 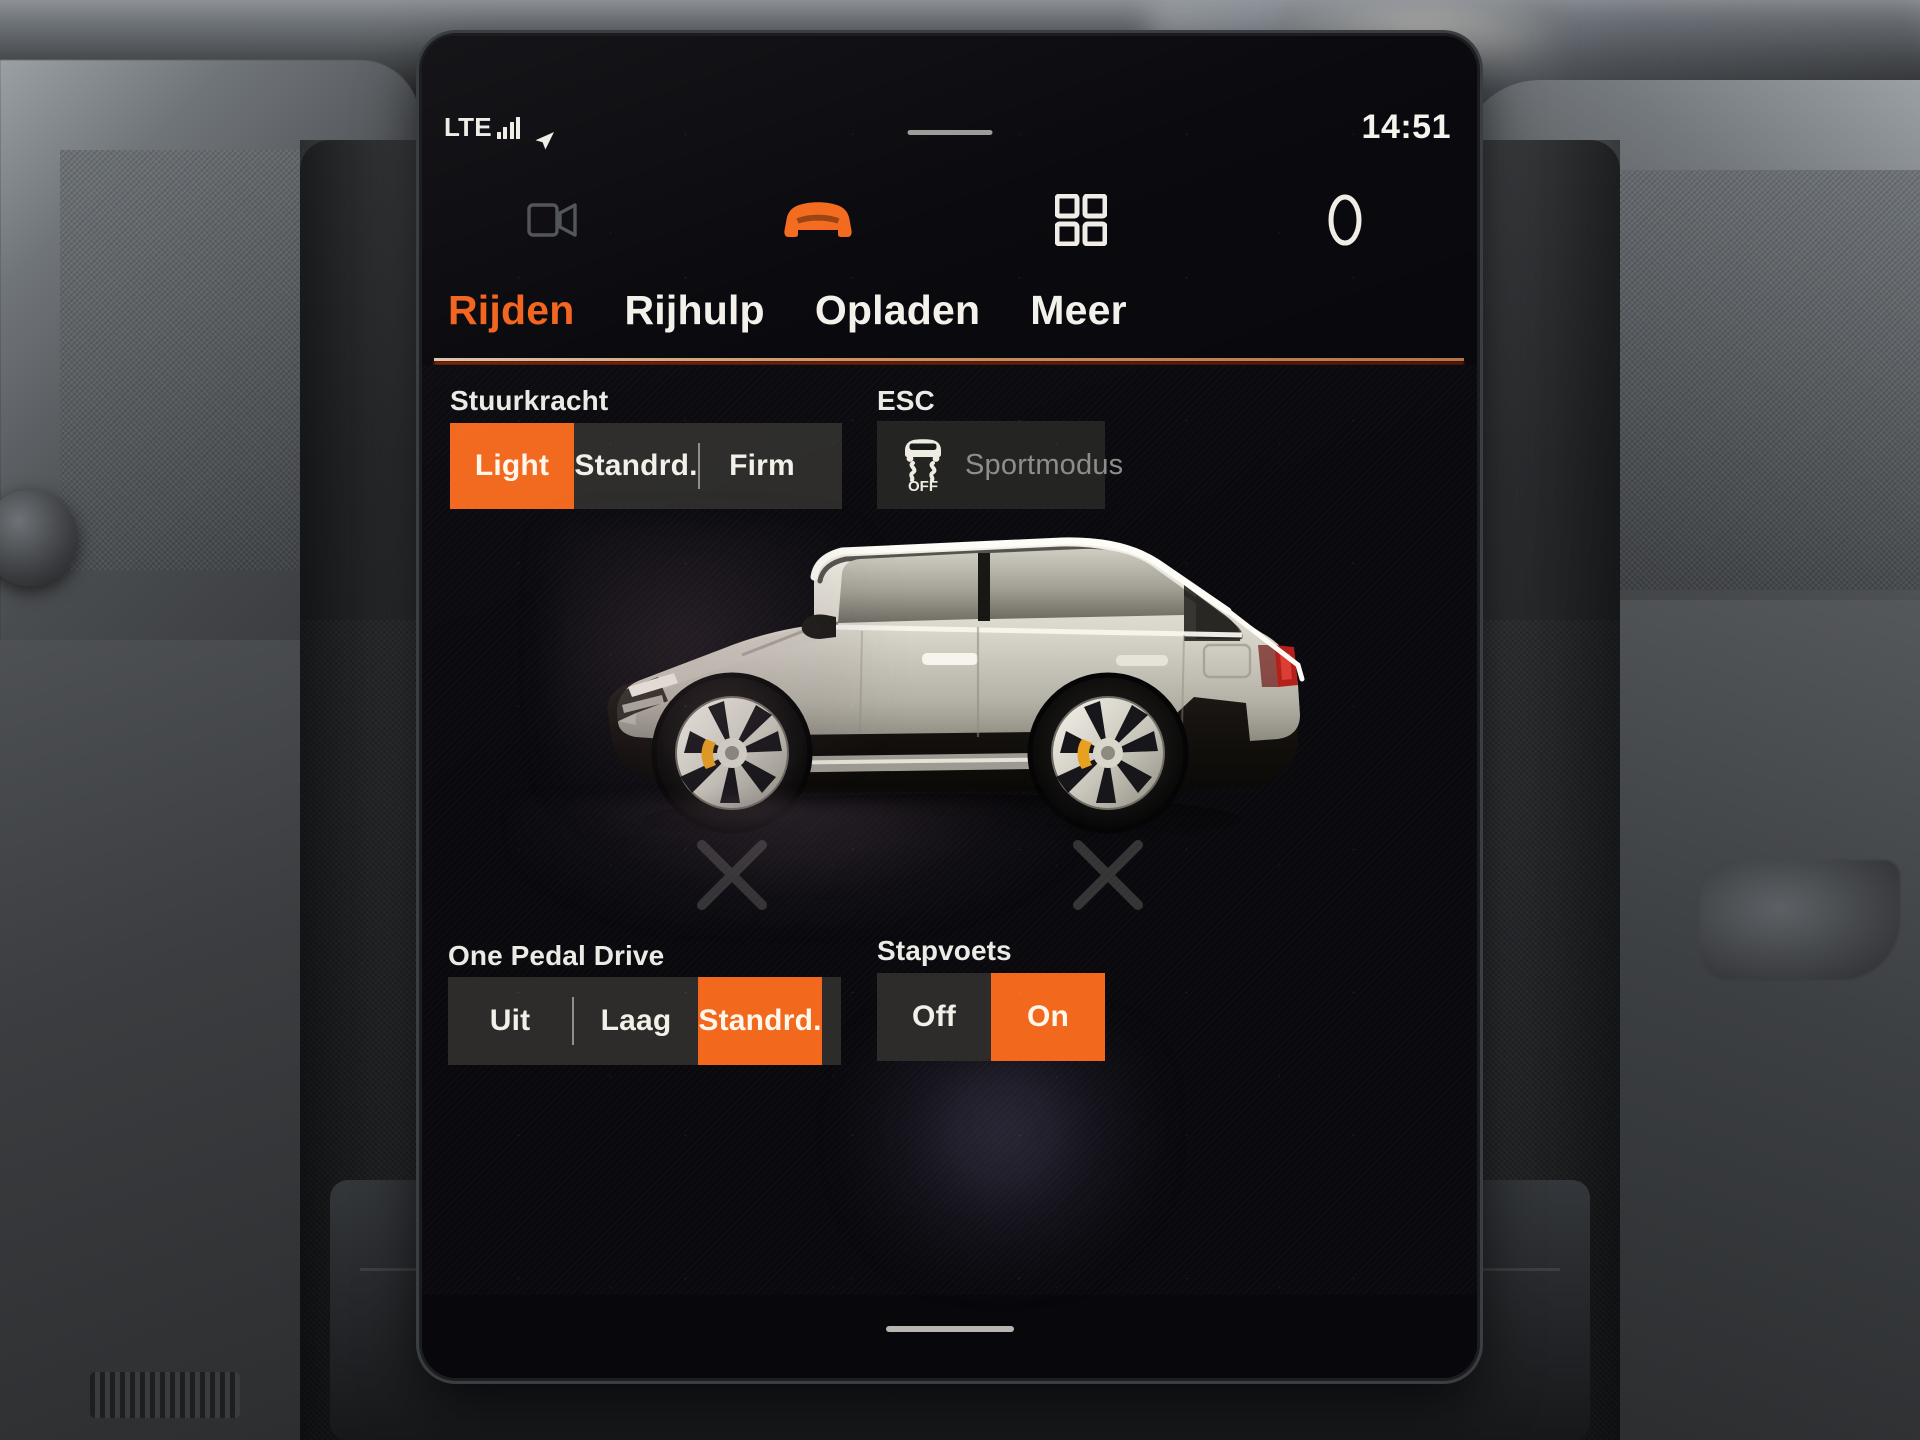 I want to click on section-tabs: Rijden Rijhulp Opladen Meer, so click(x=949, y=310).